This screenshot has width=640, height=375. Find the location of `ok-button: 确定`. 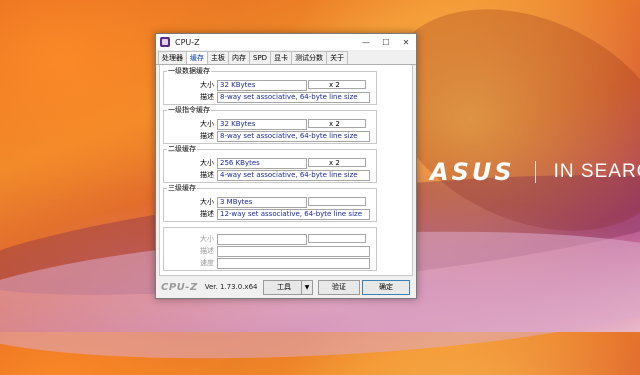

ok-button: 确定 is located at coordinates (386, 287).